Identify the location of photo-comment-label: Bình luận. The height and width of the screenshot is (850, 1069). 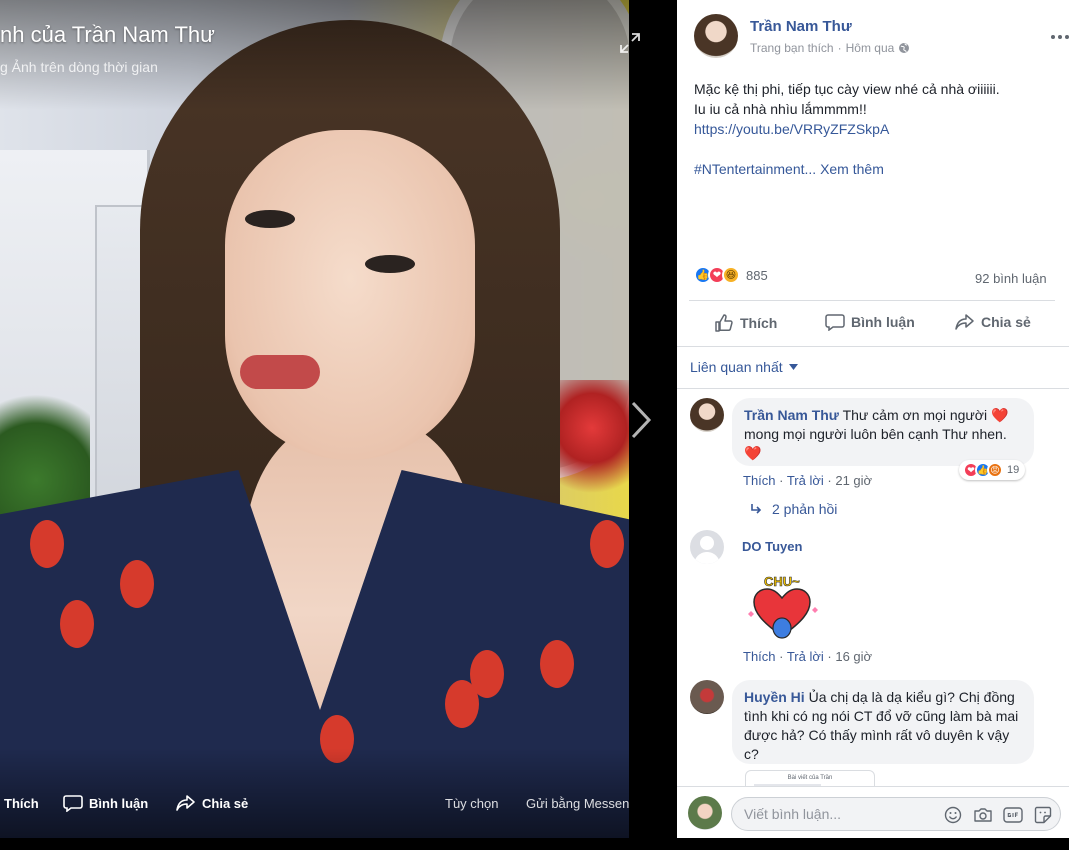
(119, 803).